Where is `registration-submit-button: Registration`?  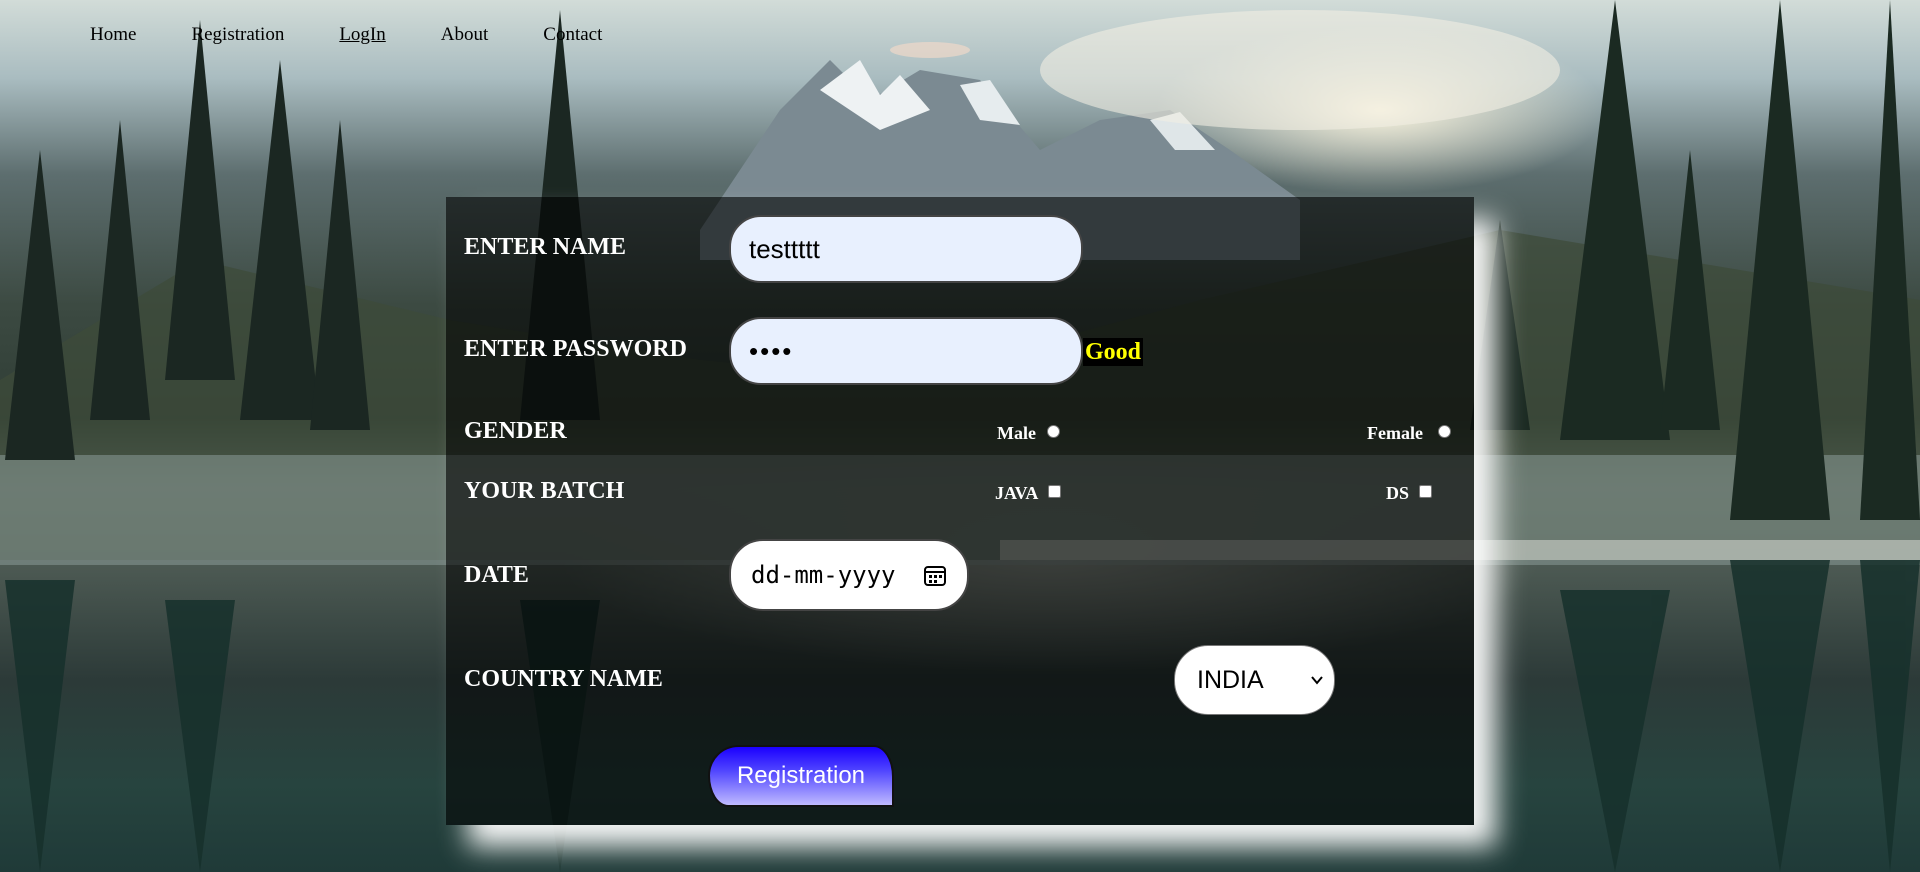
registration-submit-button: Registration is located at coordinates (801, 776).